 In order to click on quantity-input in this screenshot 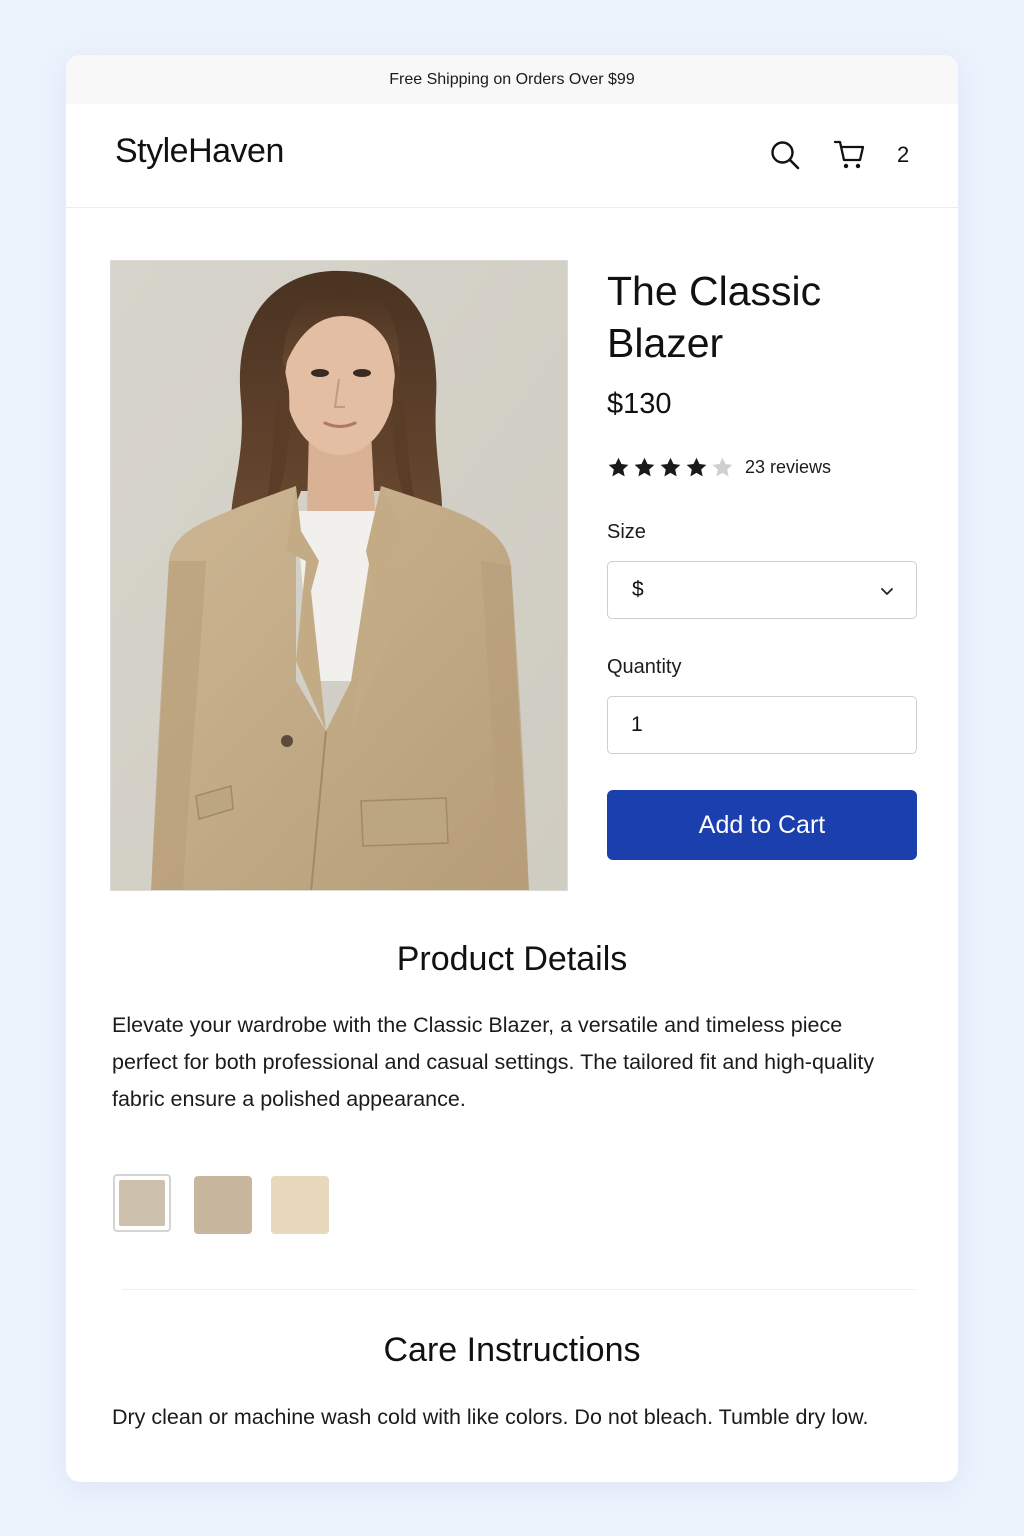, I will do `click(762, 725)`.